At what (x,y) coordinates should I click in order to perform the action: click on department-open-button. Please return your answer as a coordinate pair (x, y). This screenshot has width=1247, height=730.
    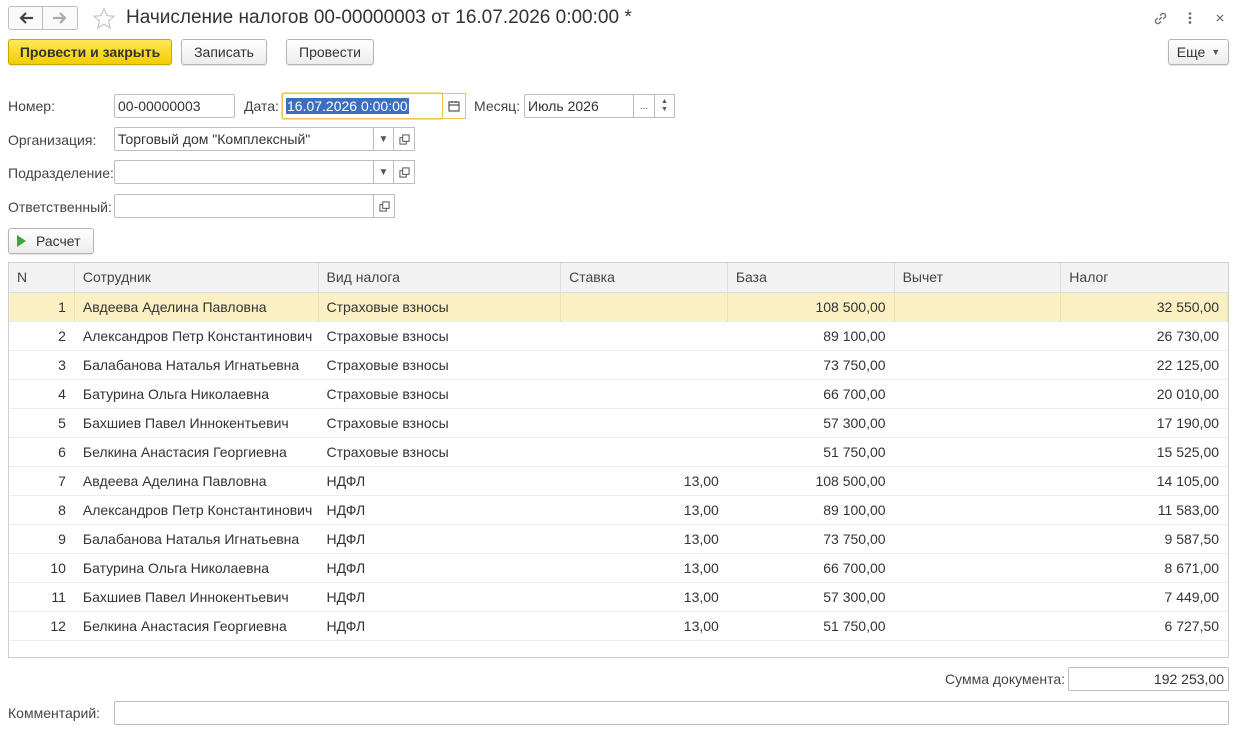
    Looking at the image, I should click on (404, 172).